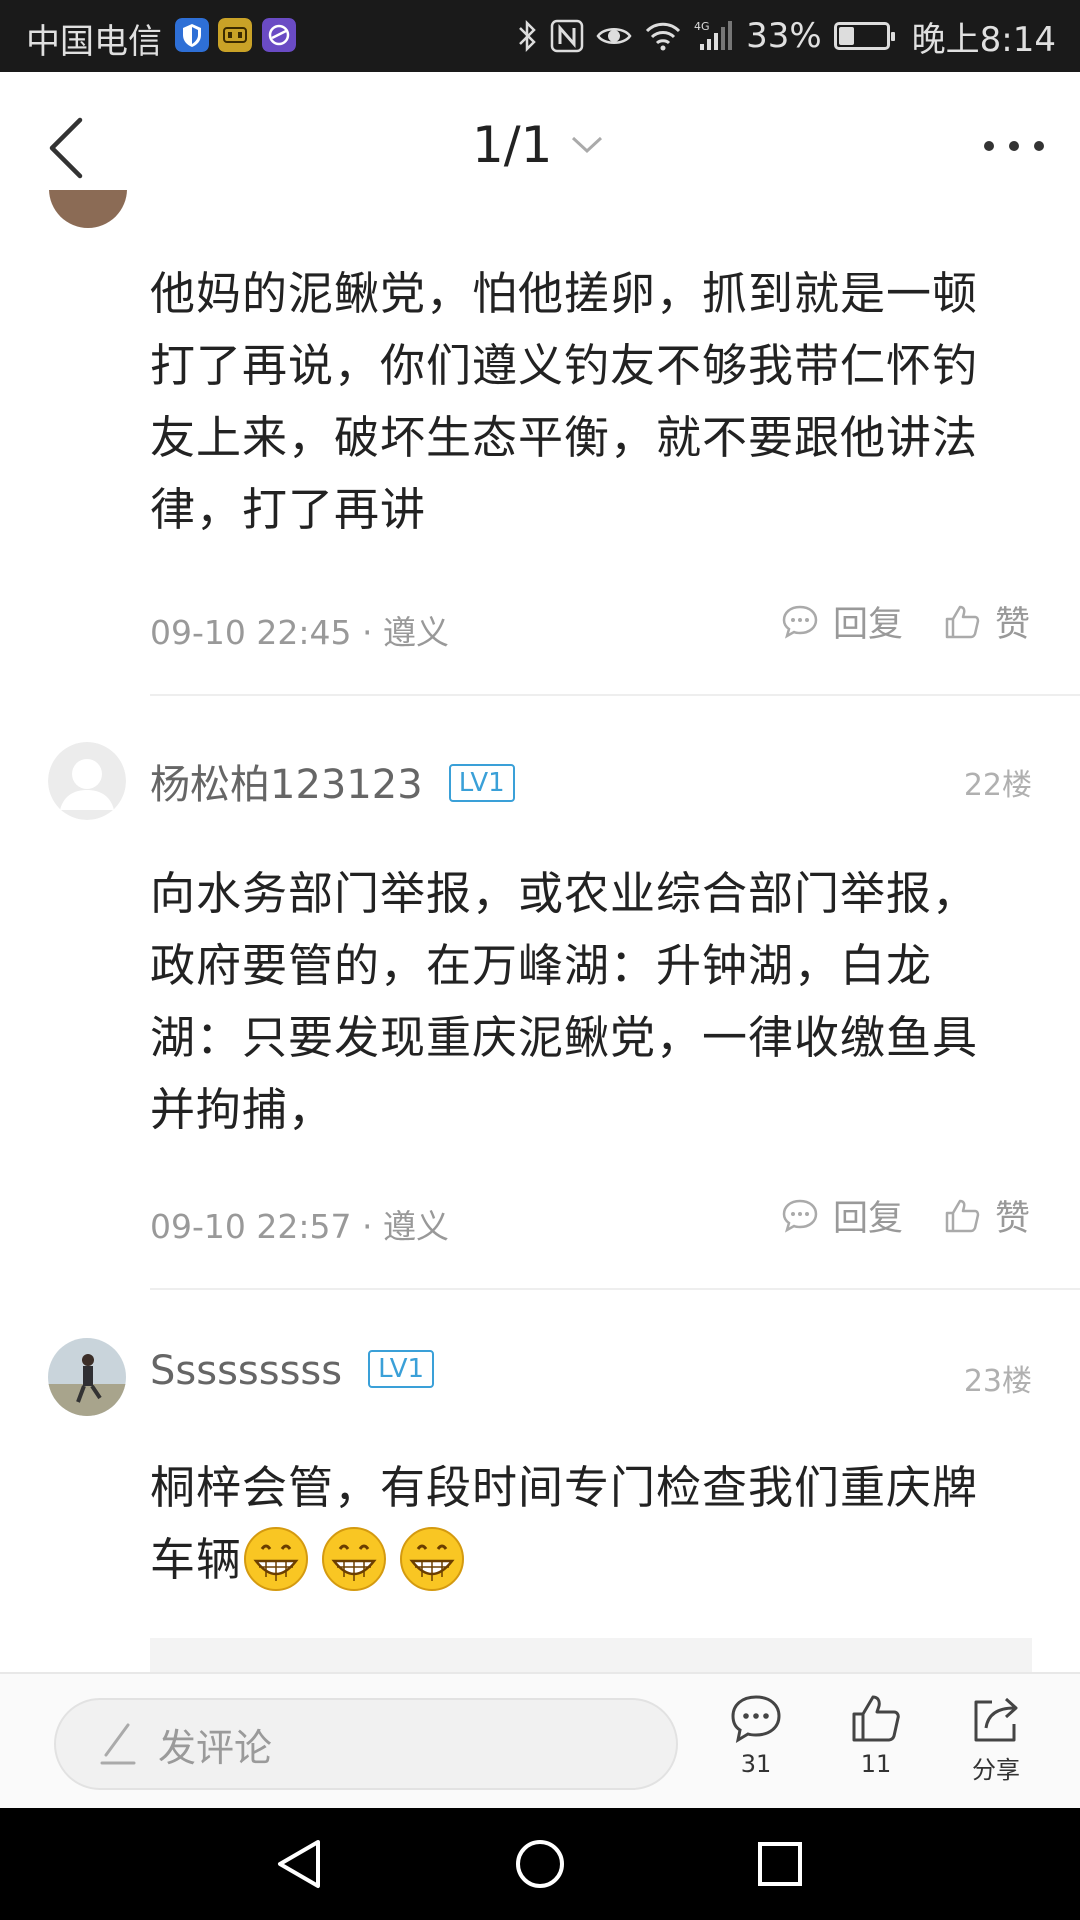 The image size is (1080, 1920). What do you see at coordinates (279, 35) in the screenshot?
I see `browser-app-icon` at bounding box center [279, 35].